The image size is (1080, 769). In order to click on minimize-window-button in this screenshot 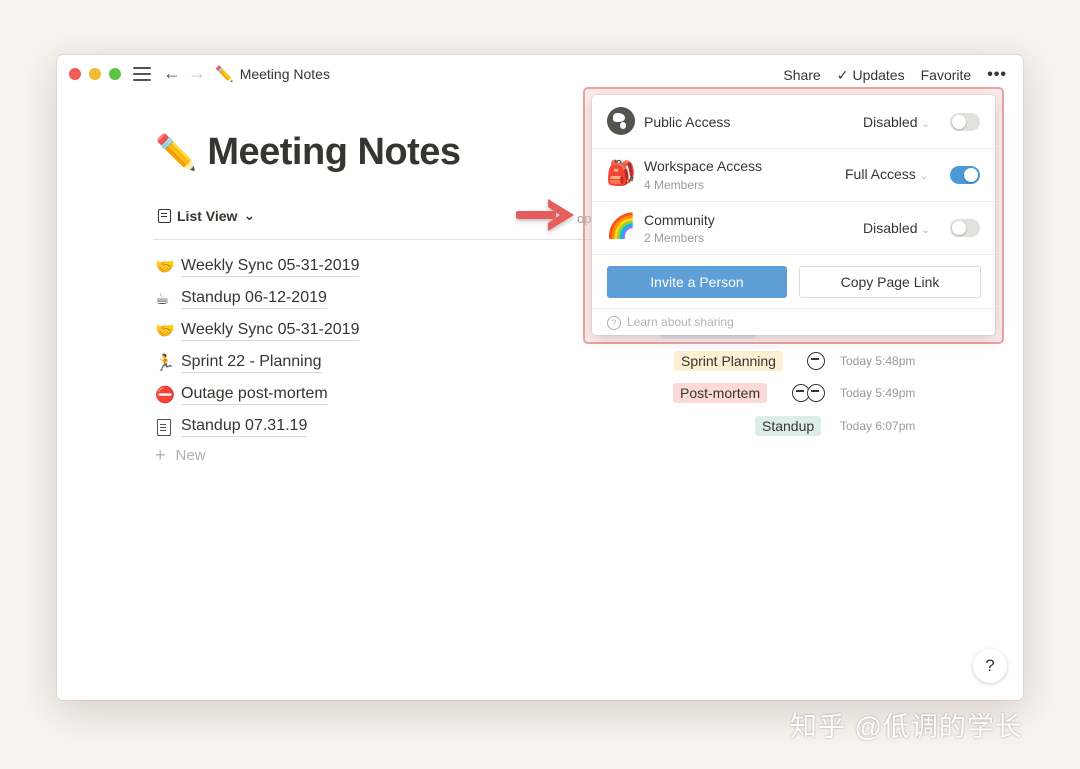, I will do `click(95, 74)`.